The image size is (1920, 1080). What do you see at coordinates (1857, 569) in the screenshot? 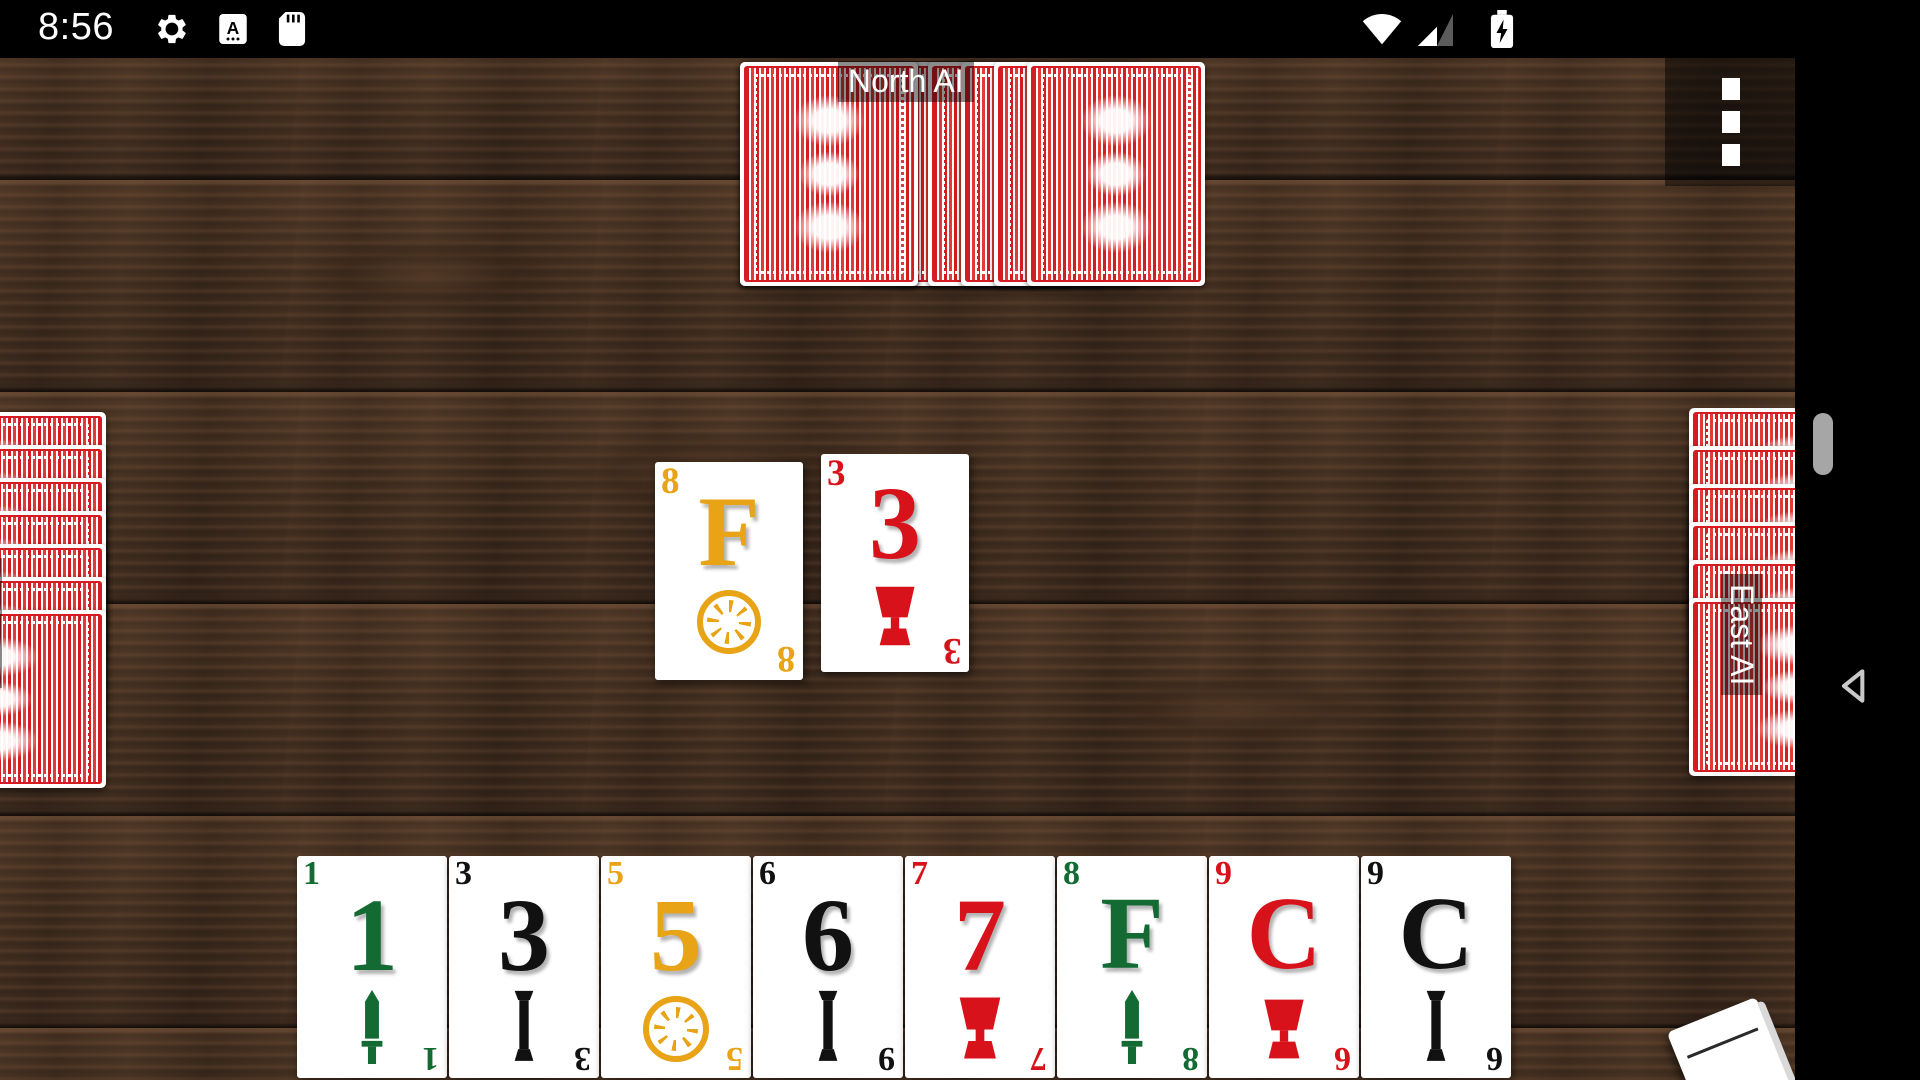
I see `android-nav-bar` at bounding box center [1857, 569].